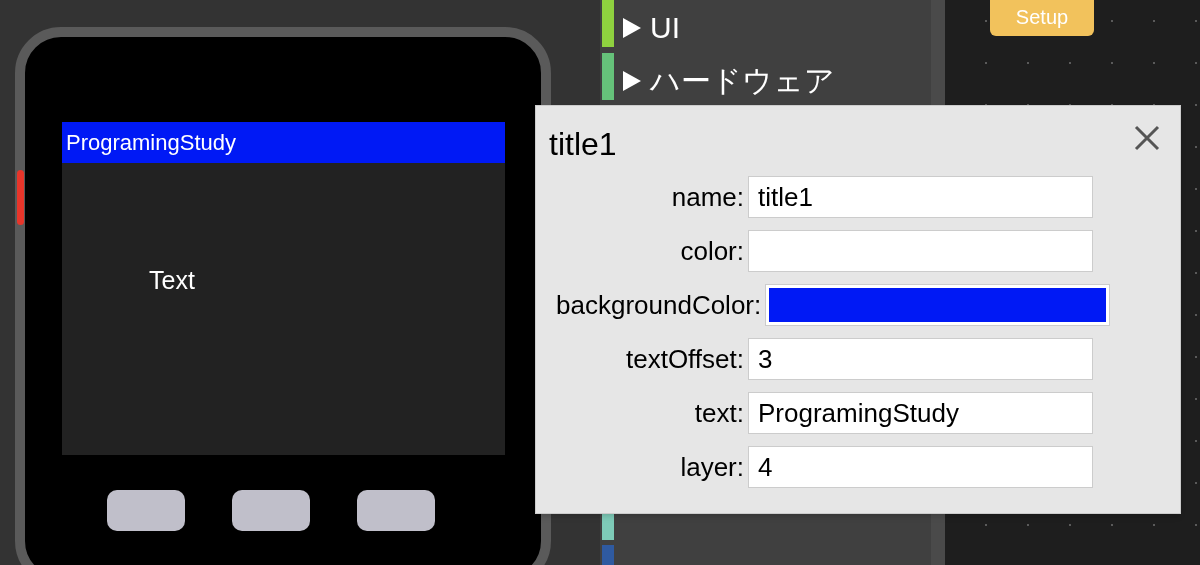 The height and width of the screenshot is (565, 1200). I want to click on field-label: name:, so click(707, 197).